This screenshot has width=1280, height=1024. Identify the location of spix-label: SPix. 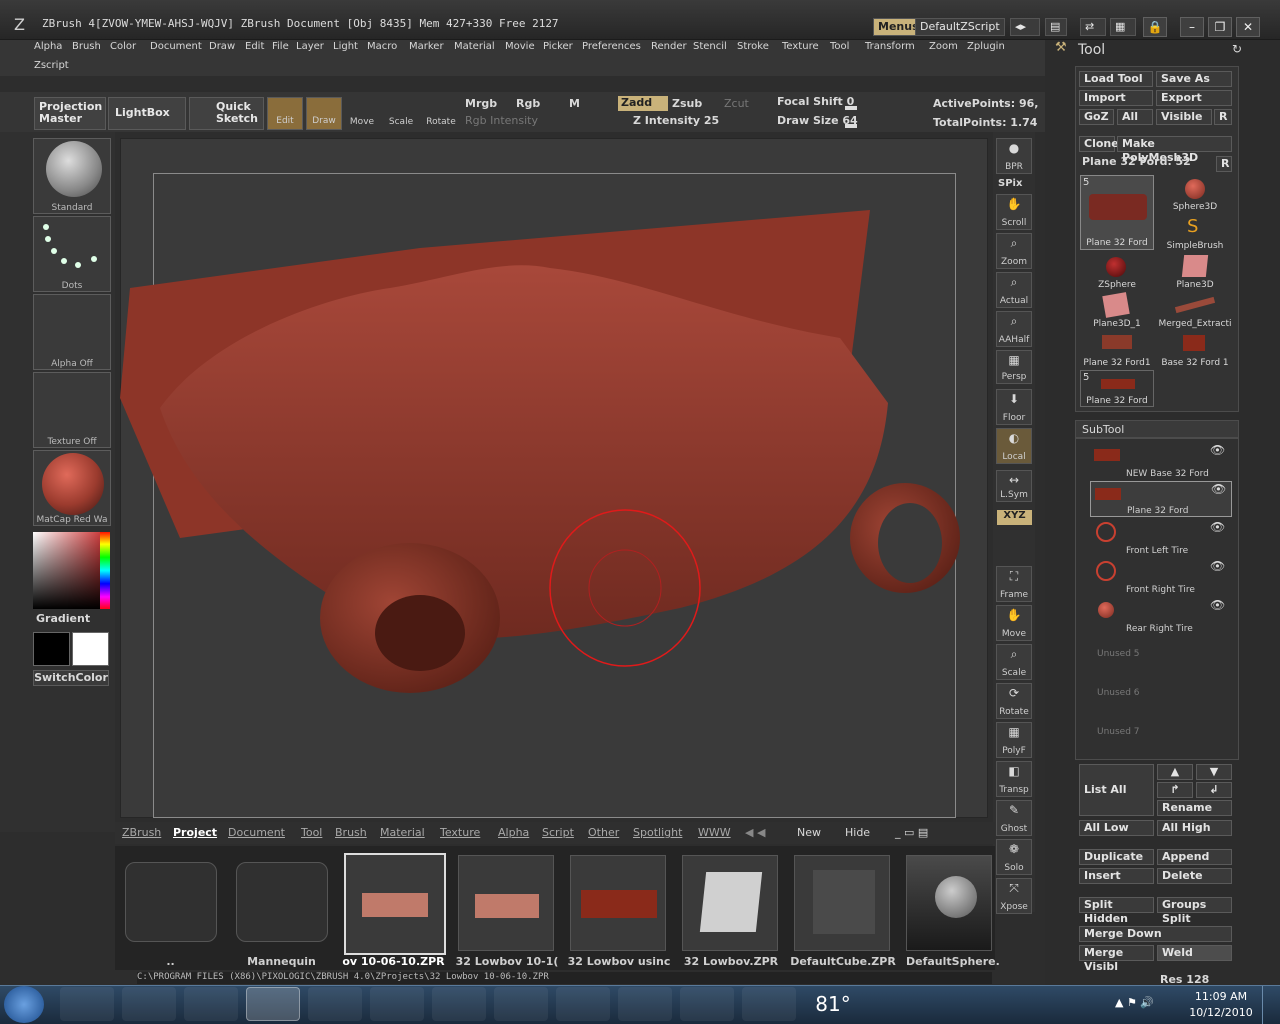
(1010, 183).